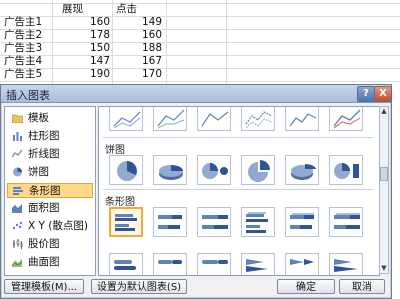 This screenshot has width=400, height=299. I want to click on scroll-down-icon: ▼, so click(384, 268).